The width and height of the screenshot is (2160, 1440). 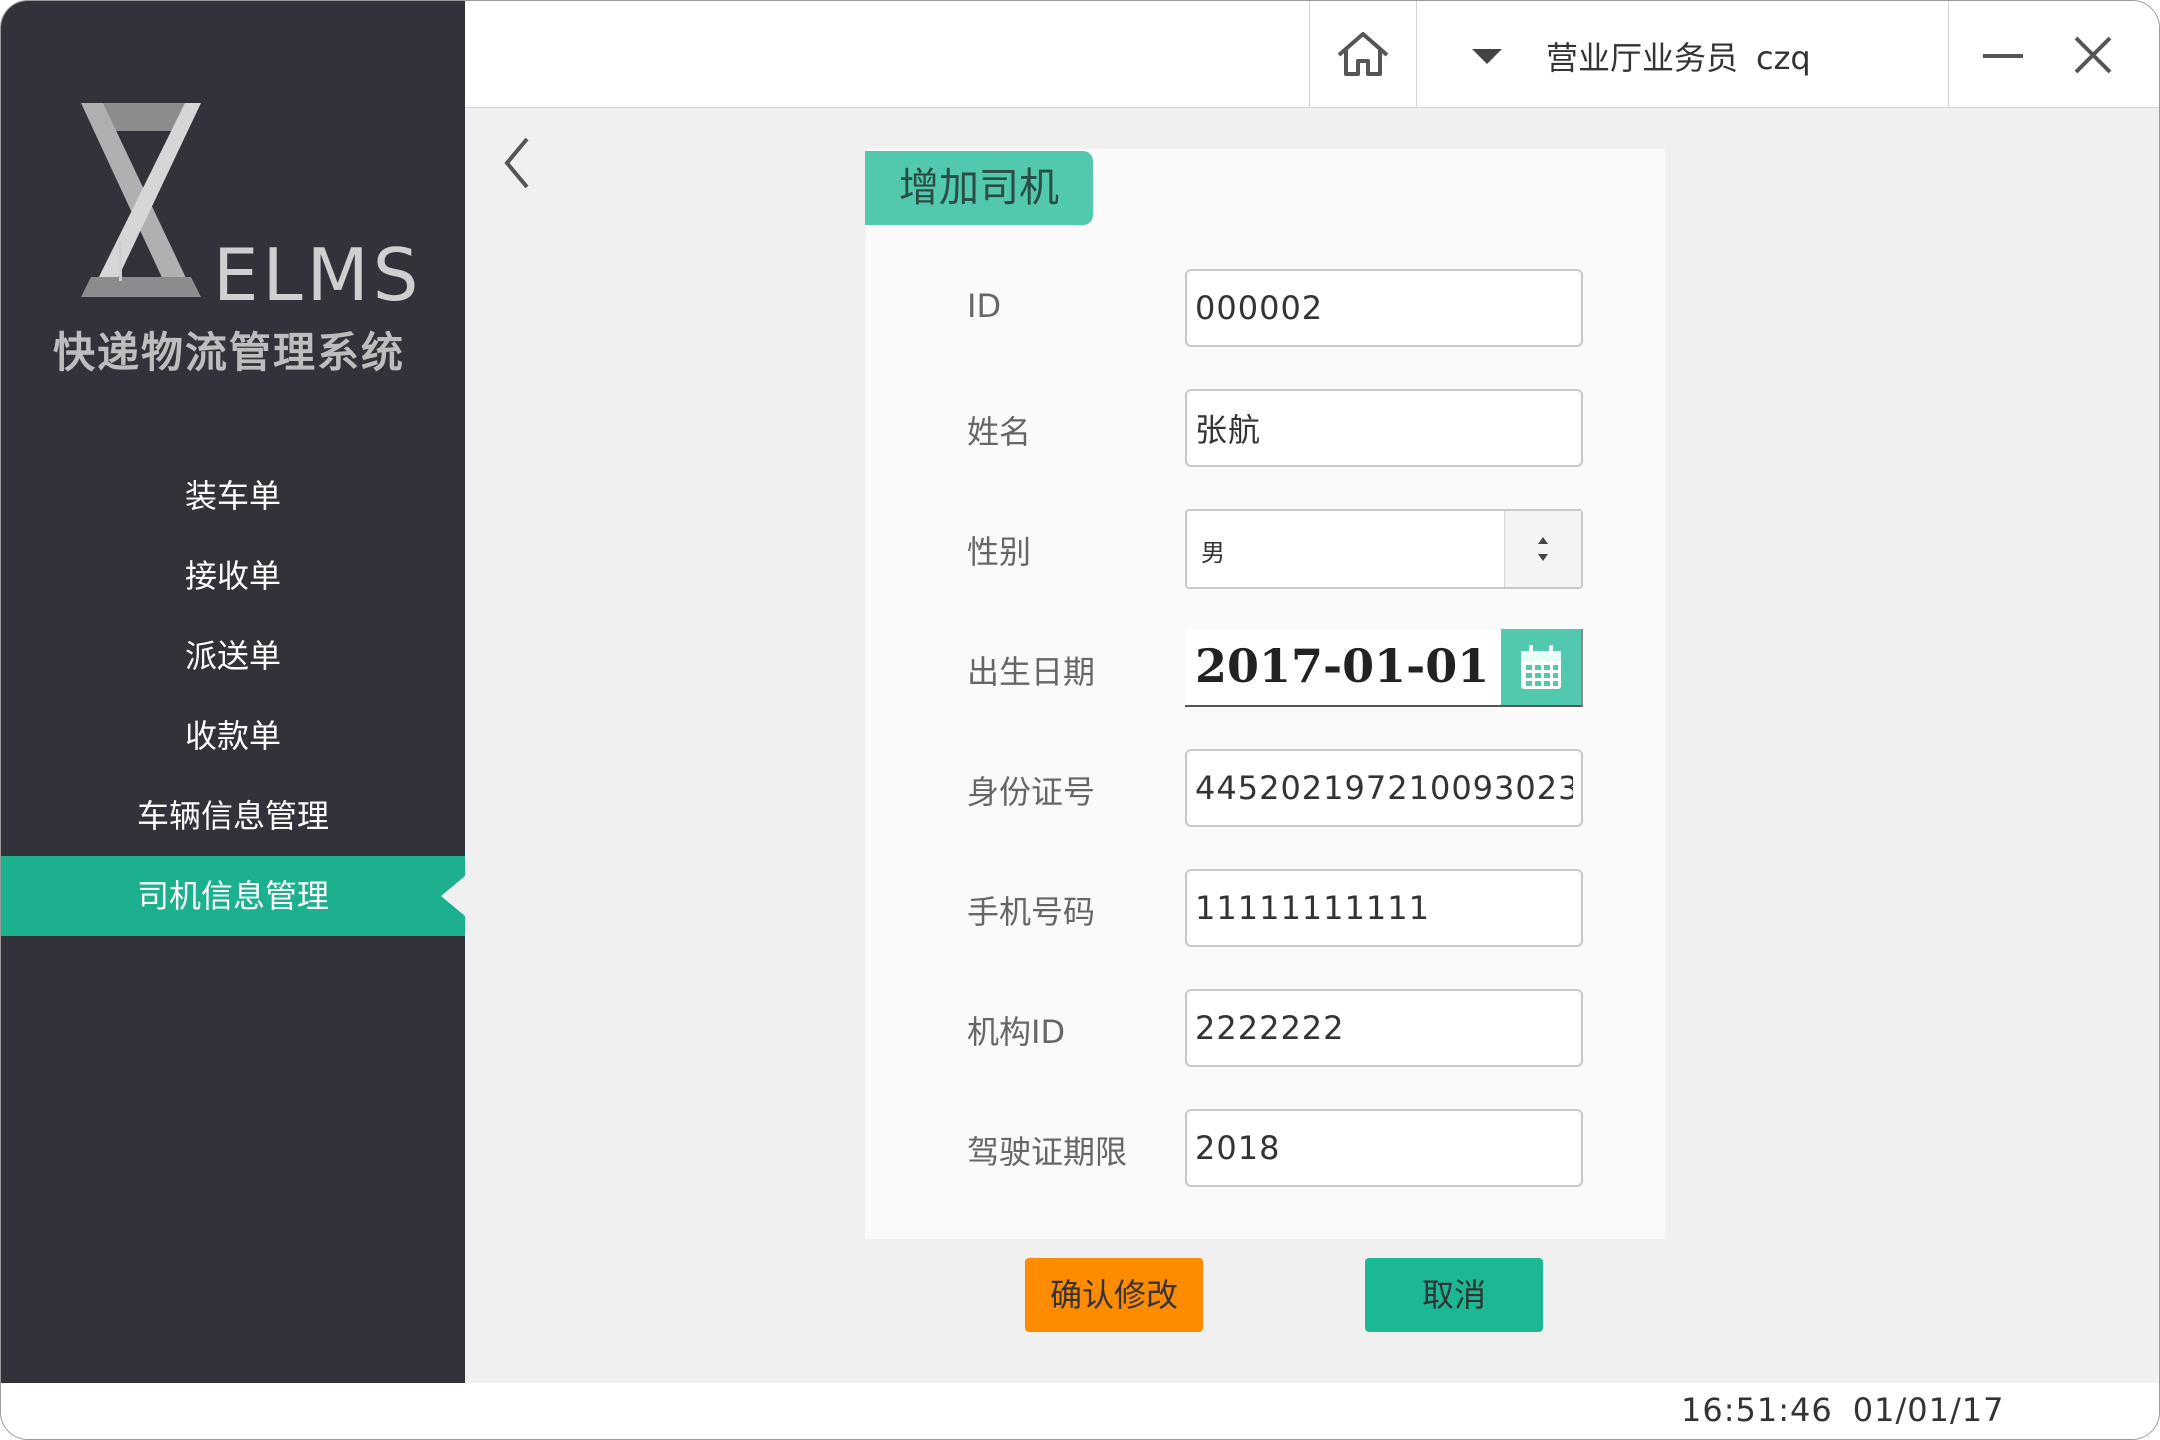 I want to click on back-icon, so click(x=521, y=163).